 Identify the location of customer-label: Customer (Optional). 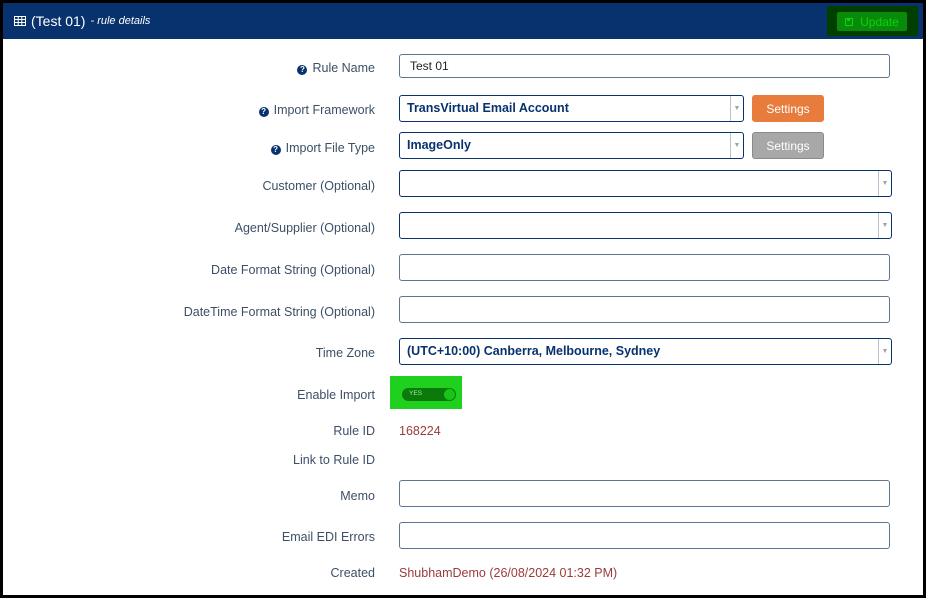
(318, 186).